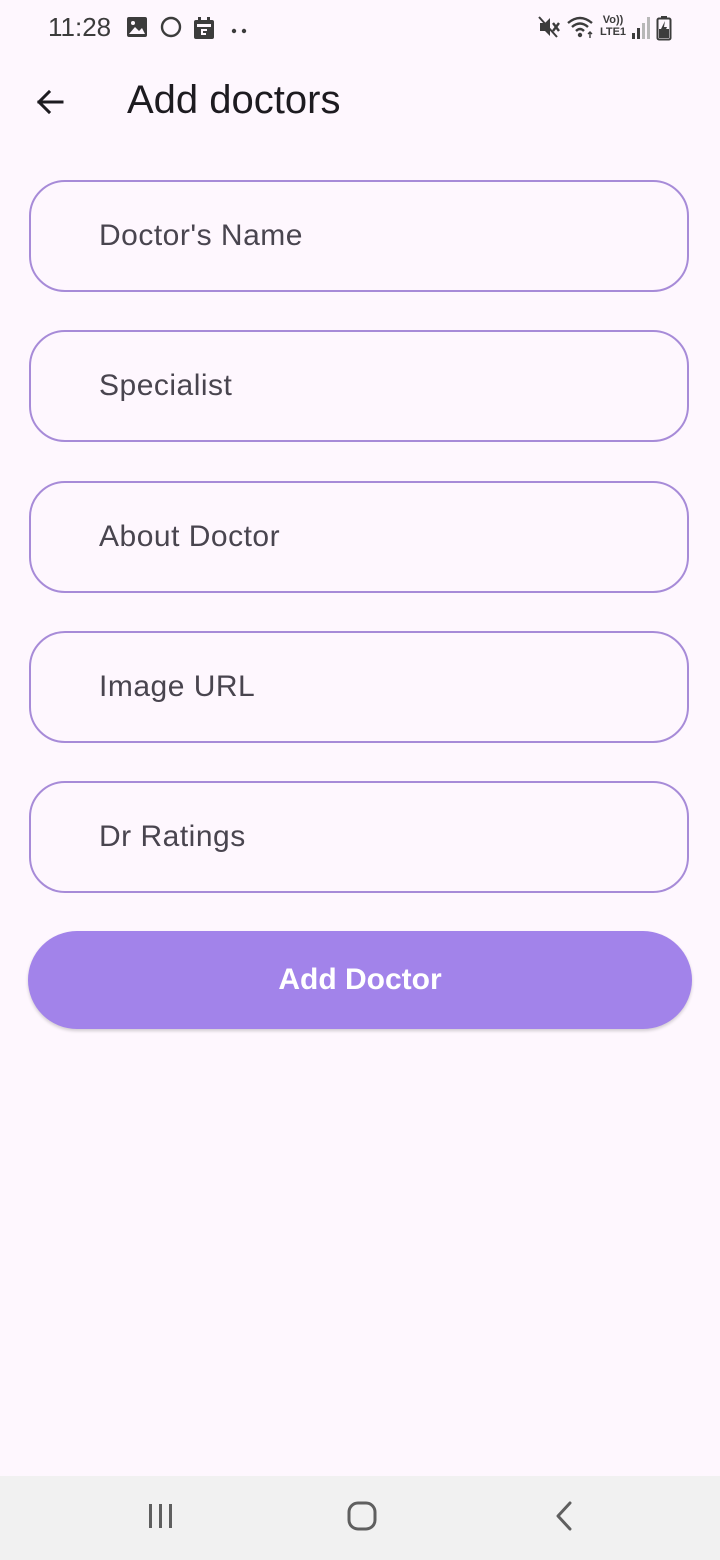 The width and height of the screenshot is (720, 1560). I want to click on volte-label: Vo)), so click(613, 20).